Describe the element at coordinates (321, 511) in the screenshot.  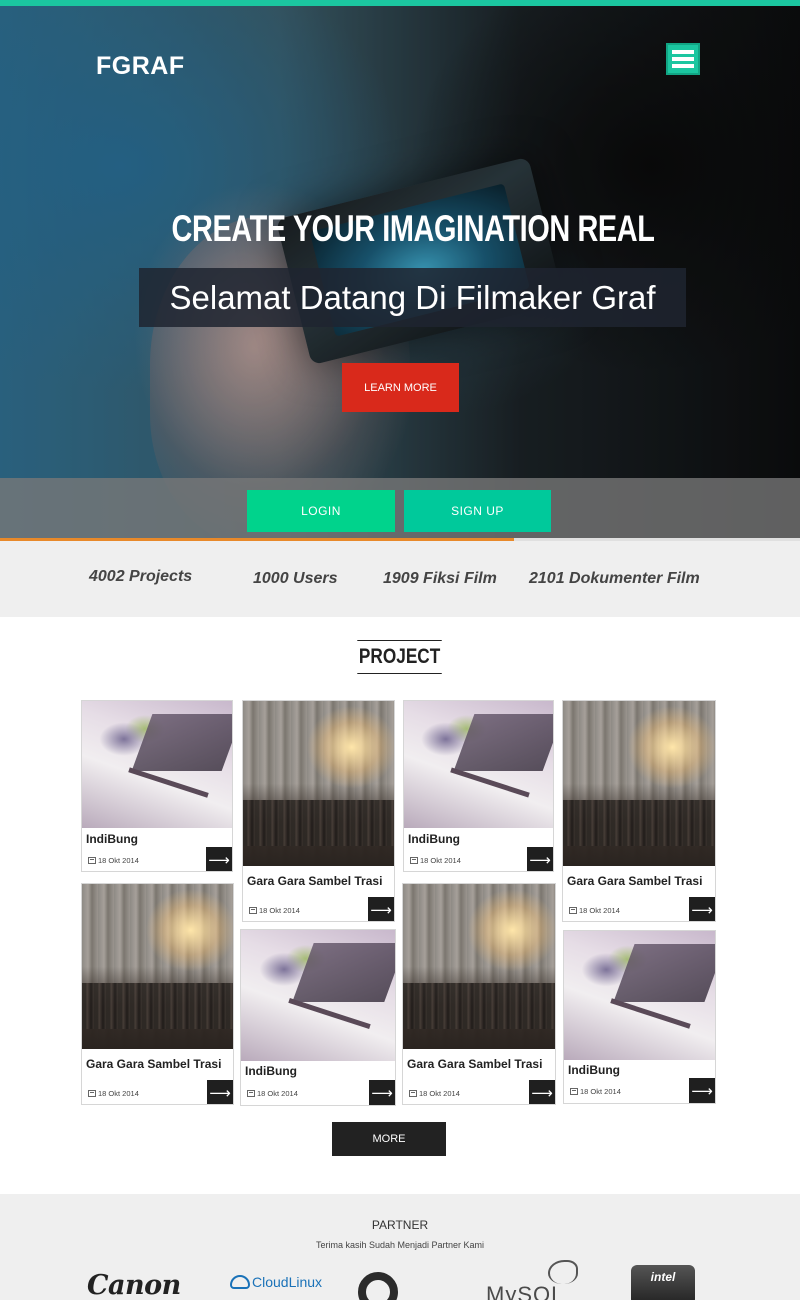
I see `login-button: LOGIN` at that location.